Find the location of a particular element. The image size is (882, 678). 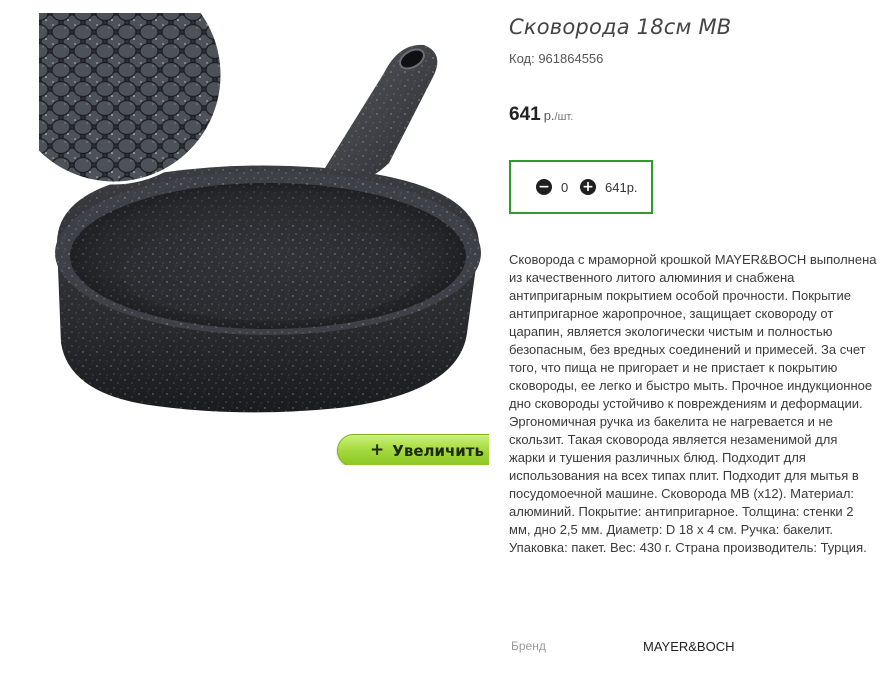

zoom-image-label: Увеличить is located at coordinates (438, 450).